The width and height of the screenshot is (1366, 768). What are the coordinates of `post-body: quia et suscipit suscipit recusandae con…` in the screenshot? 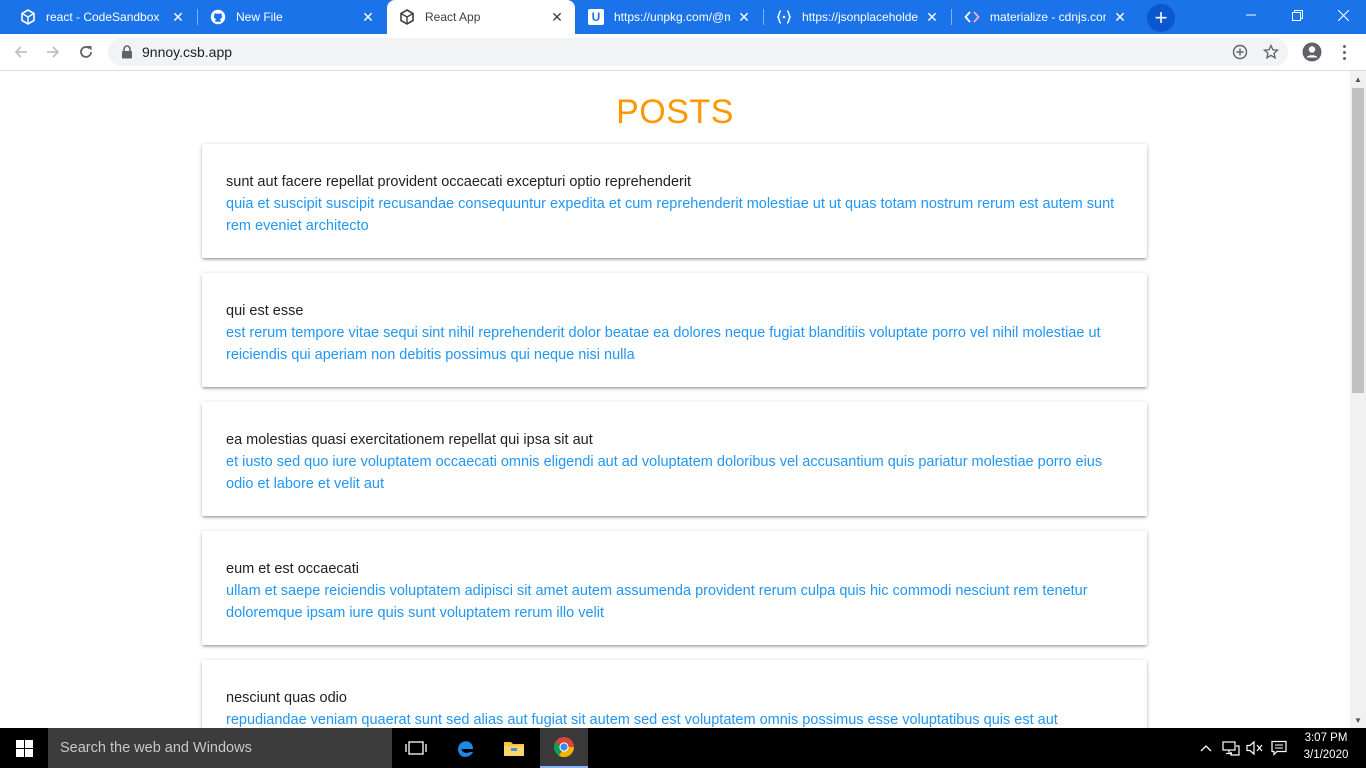 It's located at (670, 215).